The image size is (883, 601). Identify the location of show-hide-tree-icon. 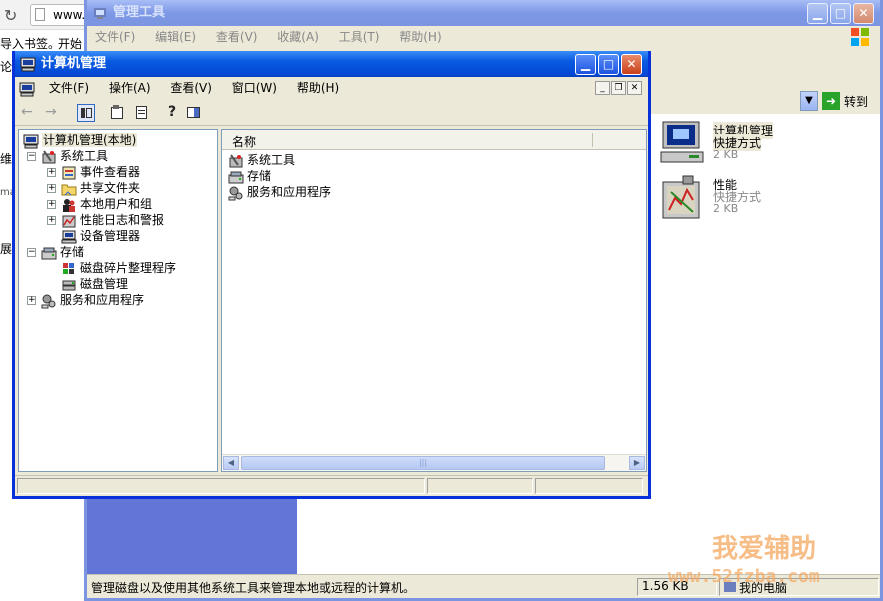
(86, 113).